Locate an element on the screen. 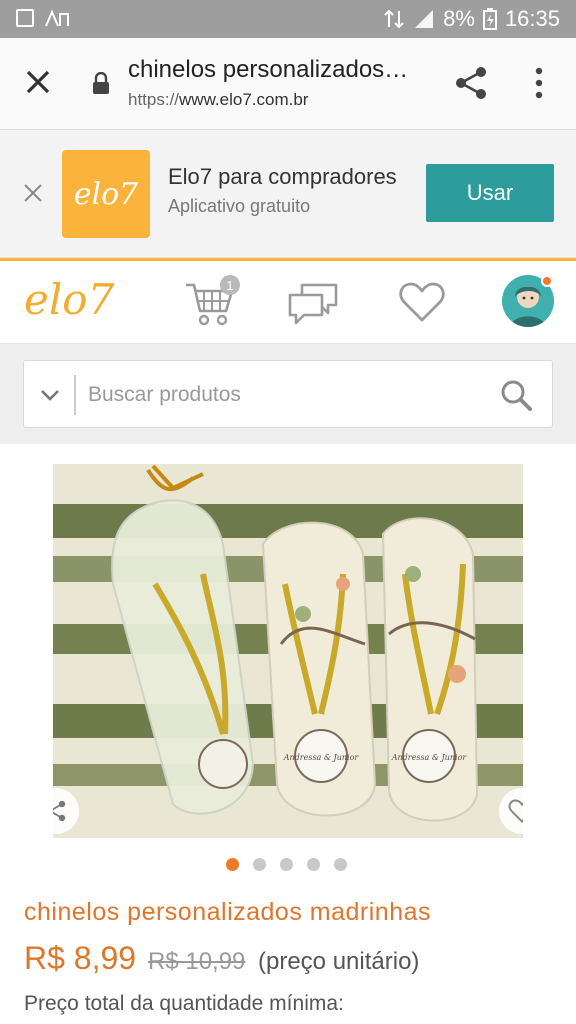 The height and width of the screenshot is (1024, 576). battery-icon is located at coordinates (489, 19).